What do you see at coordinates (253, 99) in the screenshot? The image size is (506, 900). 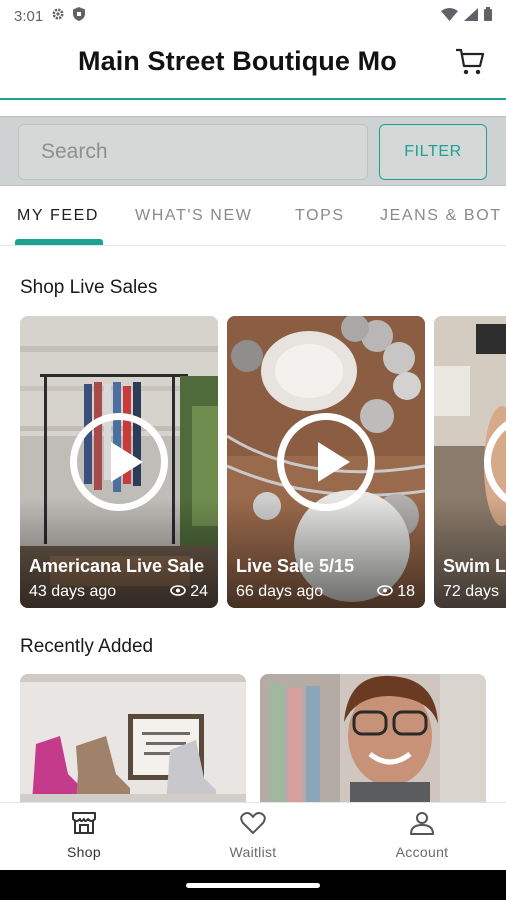 I see `header-divider` at bounding box center [253, 99].